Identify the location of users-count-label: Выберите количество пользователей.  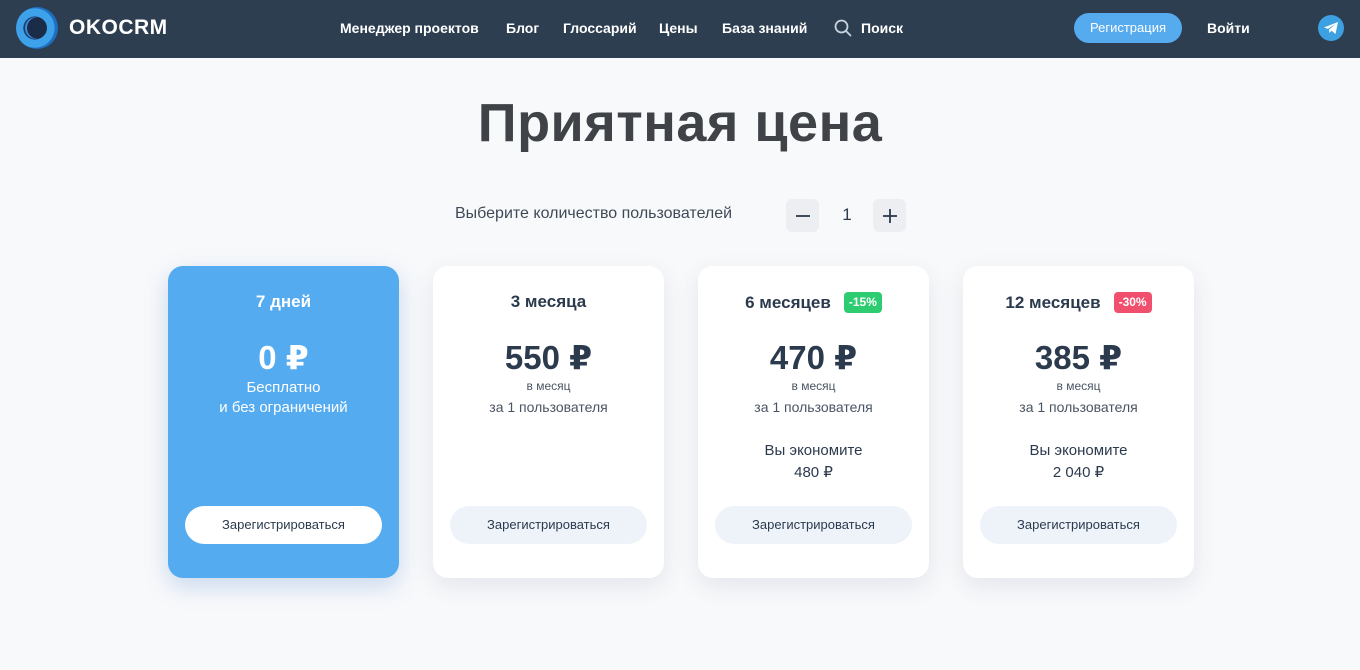
(594, 213).